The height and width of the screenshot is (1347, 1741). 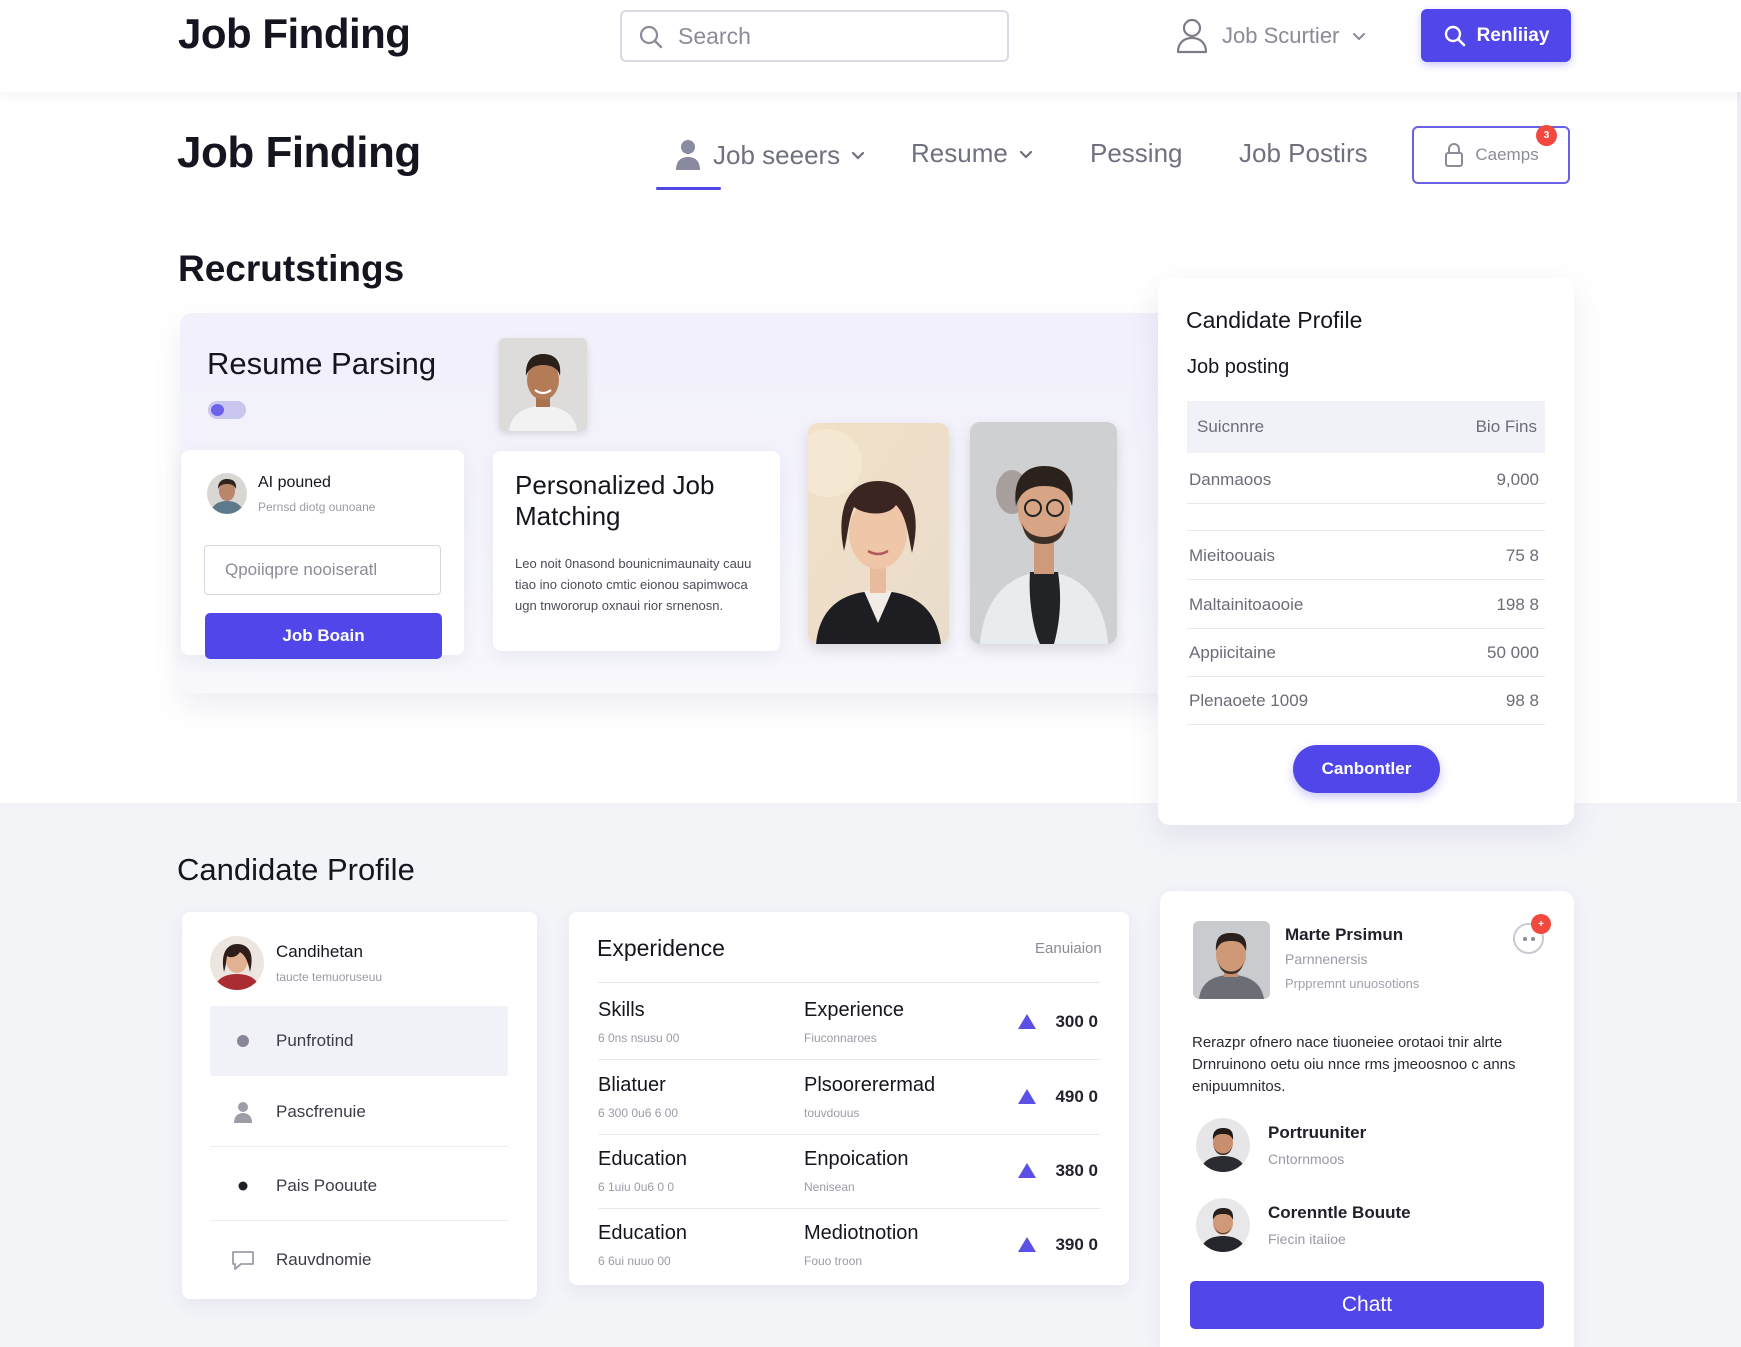 What do you see at coordinates (642, 1233) in the screenshot?
I see `exp-row-key: Education` at bounding box center [642, 1233].